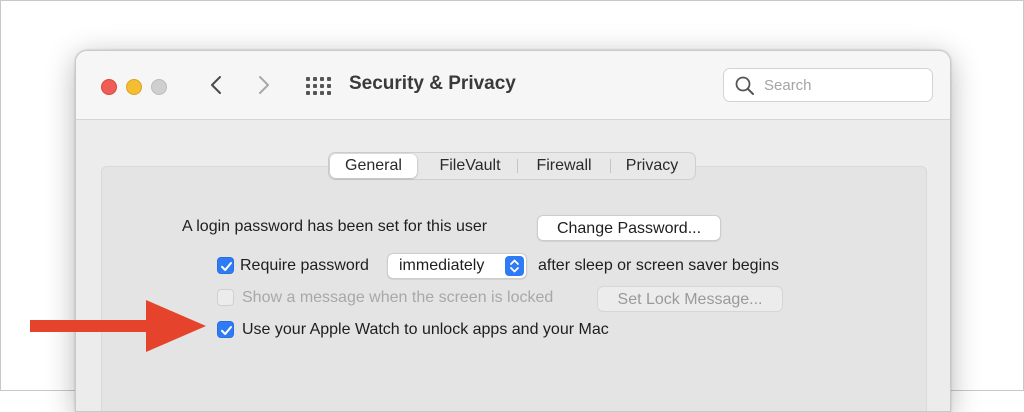  I want to click on zoom-button, so click(159, 87).